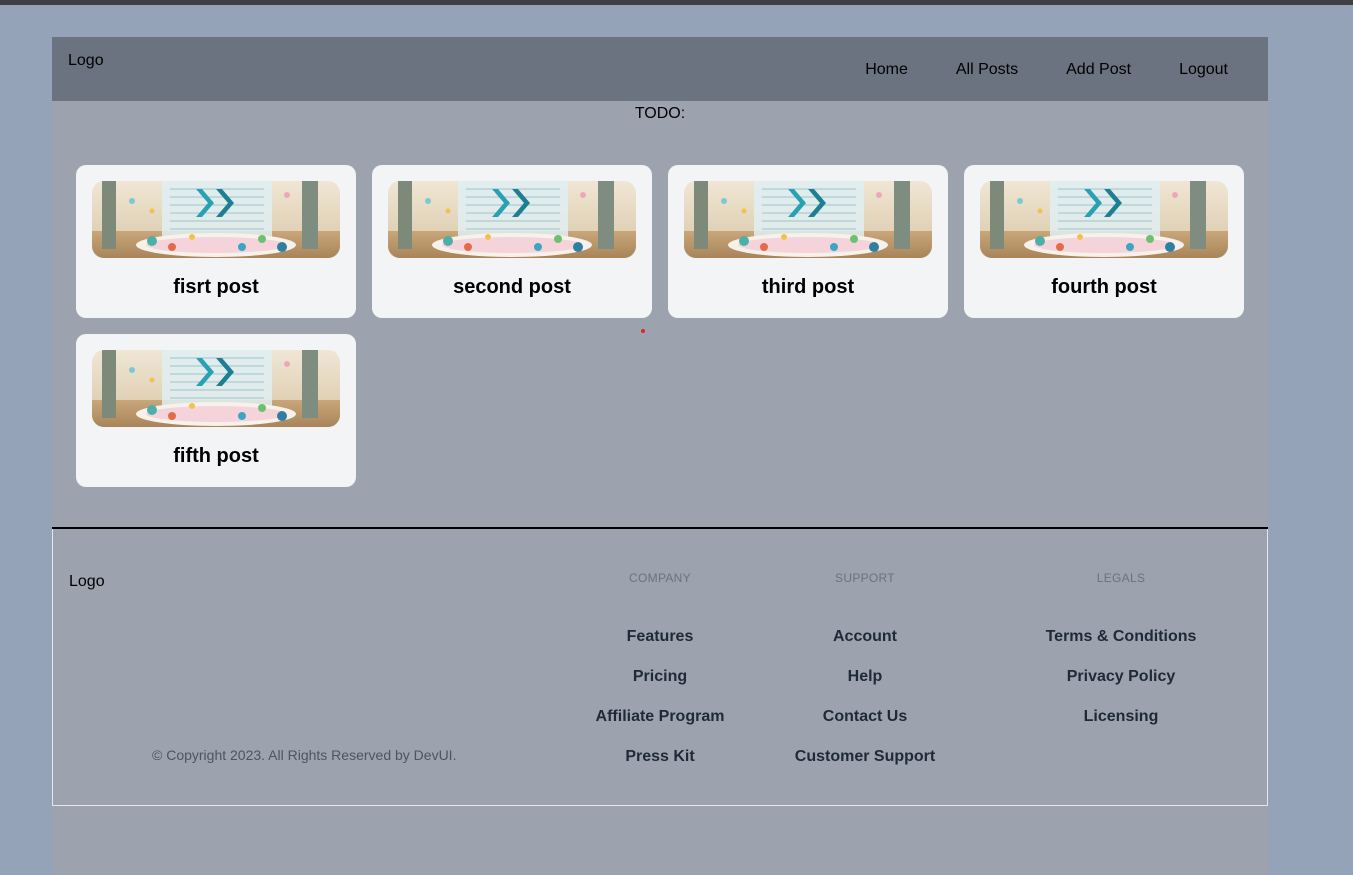 The image size is (1353, 875). What do you see at coordinates (1098, 70) in the screenshot?
I see `nav-add-post-link: Add Post` at bounding box center [1098, 70].